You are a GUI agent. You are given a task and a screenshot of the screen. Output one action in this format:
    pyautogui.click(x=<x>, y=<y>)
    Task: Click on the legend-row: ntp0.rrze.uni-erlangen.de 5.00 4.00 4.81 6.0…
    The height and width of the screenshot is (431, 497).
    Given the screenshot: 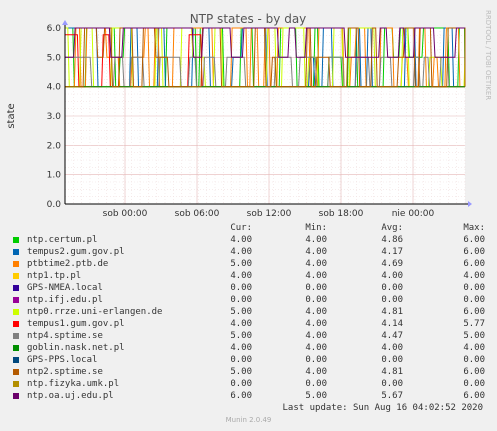 What is the action you would take?
    pyautogui.click(x=250, y=312)
    